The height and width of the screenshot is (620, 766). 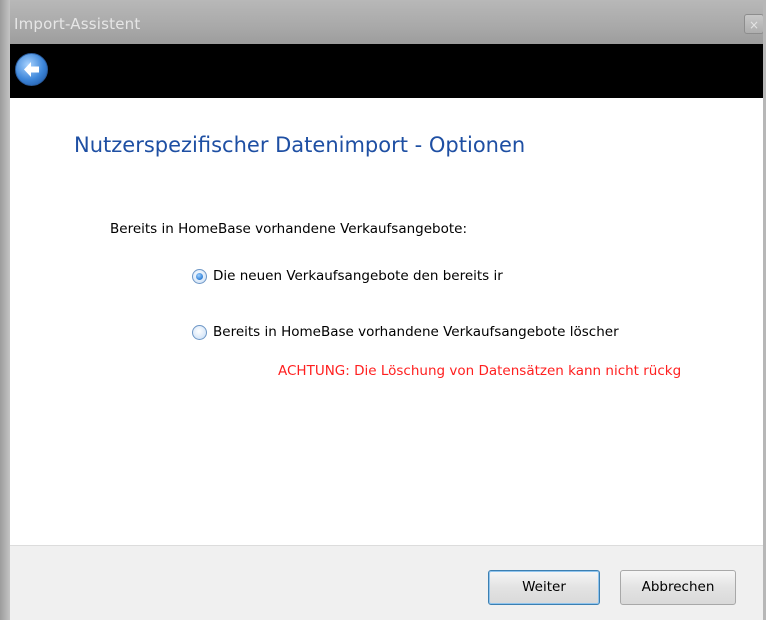 I want to click on arrow-left-icon, so click(x=31, y=69).